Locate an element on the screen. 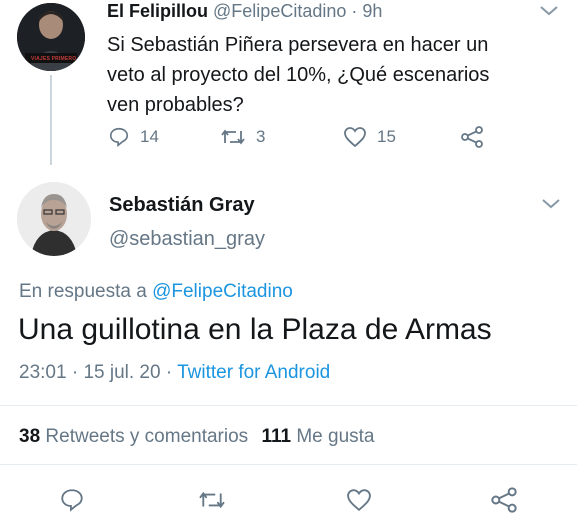  retweet-button is located at coordinates (212, 500).